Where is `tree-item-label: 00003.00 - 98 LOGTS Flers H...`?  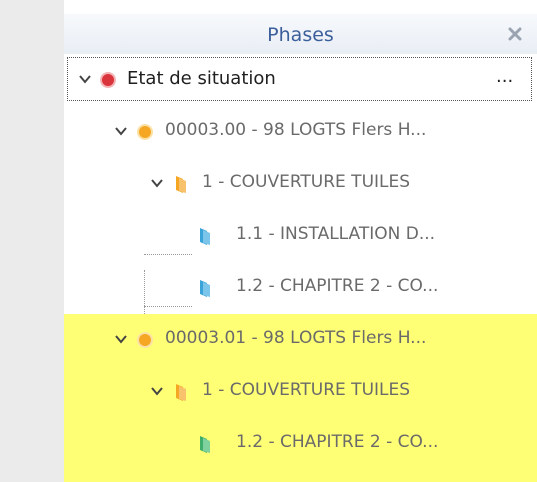
tree-item-label: 00003.00 - 98 LOGTS Flers H... is located at coordinates (296, 130).